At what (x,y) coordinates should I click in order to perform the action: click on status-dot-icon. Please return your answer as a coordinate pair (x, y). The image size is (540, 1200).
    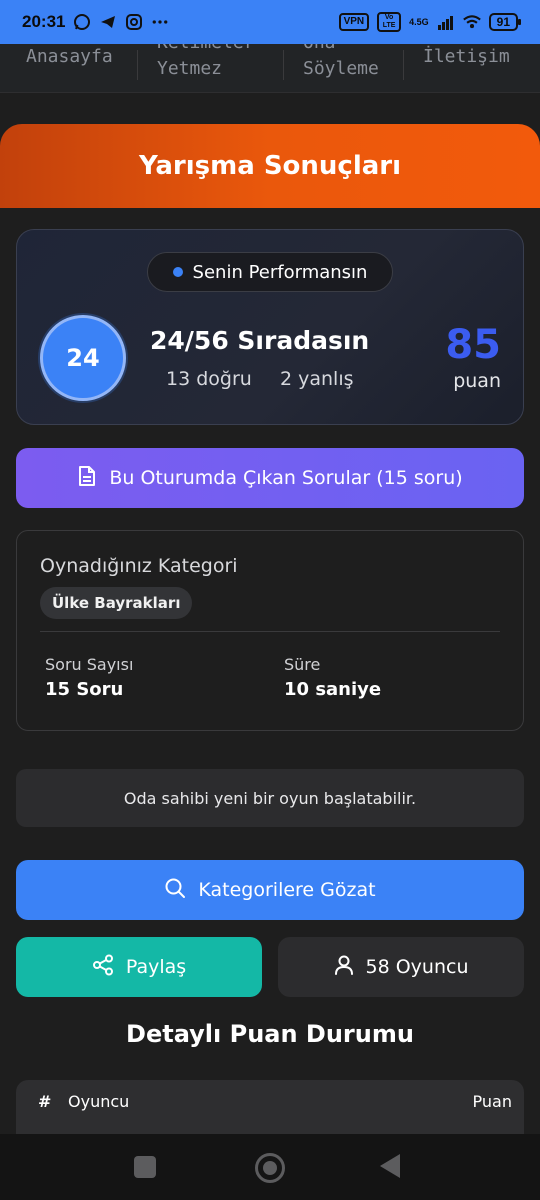
    Looking at the image, I should click on (177, 272).